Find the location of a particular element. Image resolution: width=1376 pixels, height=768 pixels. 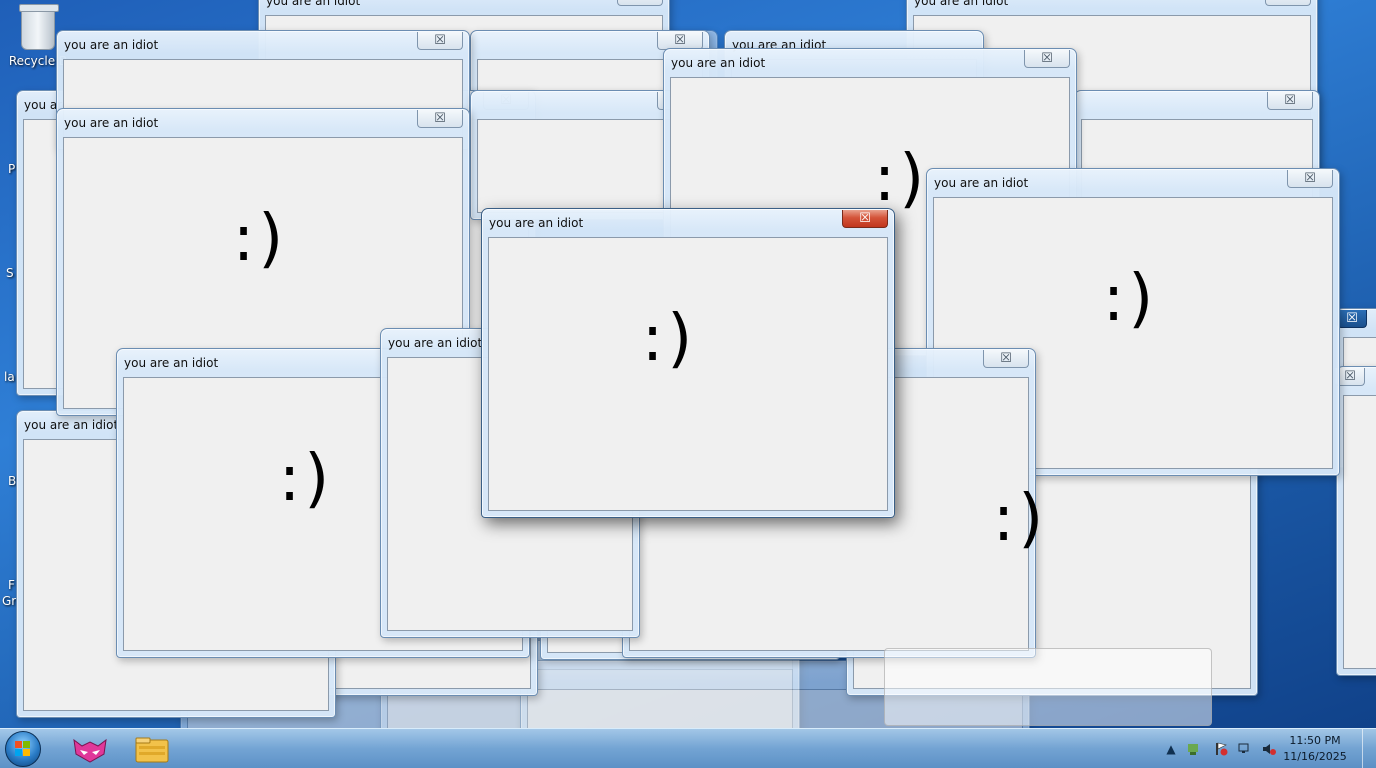

popup-window-active: you are an idiot ☒ :) is located at coordinates (688, 363).